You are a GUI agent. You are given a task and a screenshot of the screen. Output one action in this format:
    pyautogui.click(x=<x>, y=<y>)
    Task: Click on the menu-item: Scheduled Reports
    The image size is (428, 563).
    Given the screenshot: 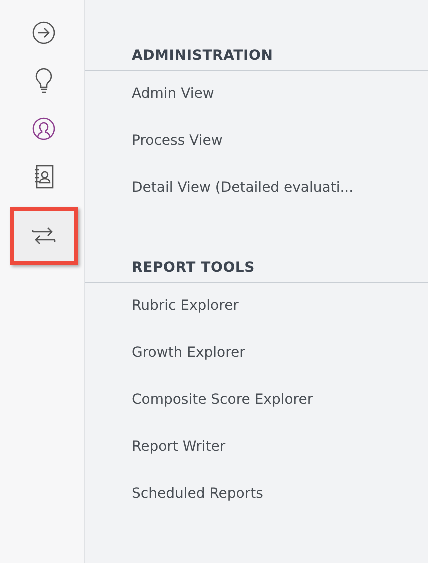 What is the action you would take?
    pyautogui.click(x=256, y=494)
    